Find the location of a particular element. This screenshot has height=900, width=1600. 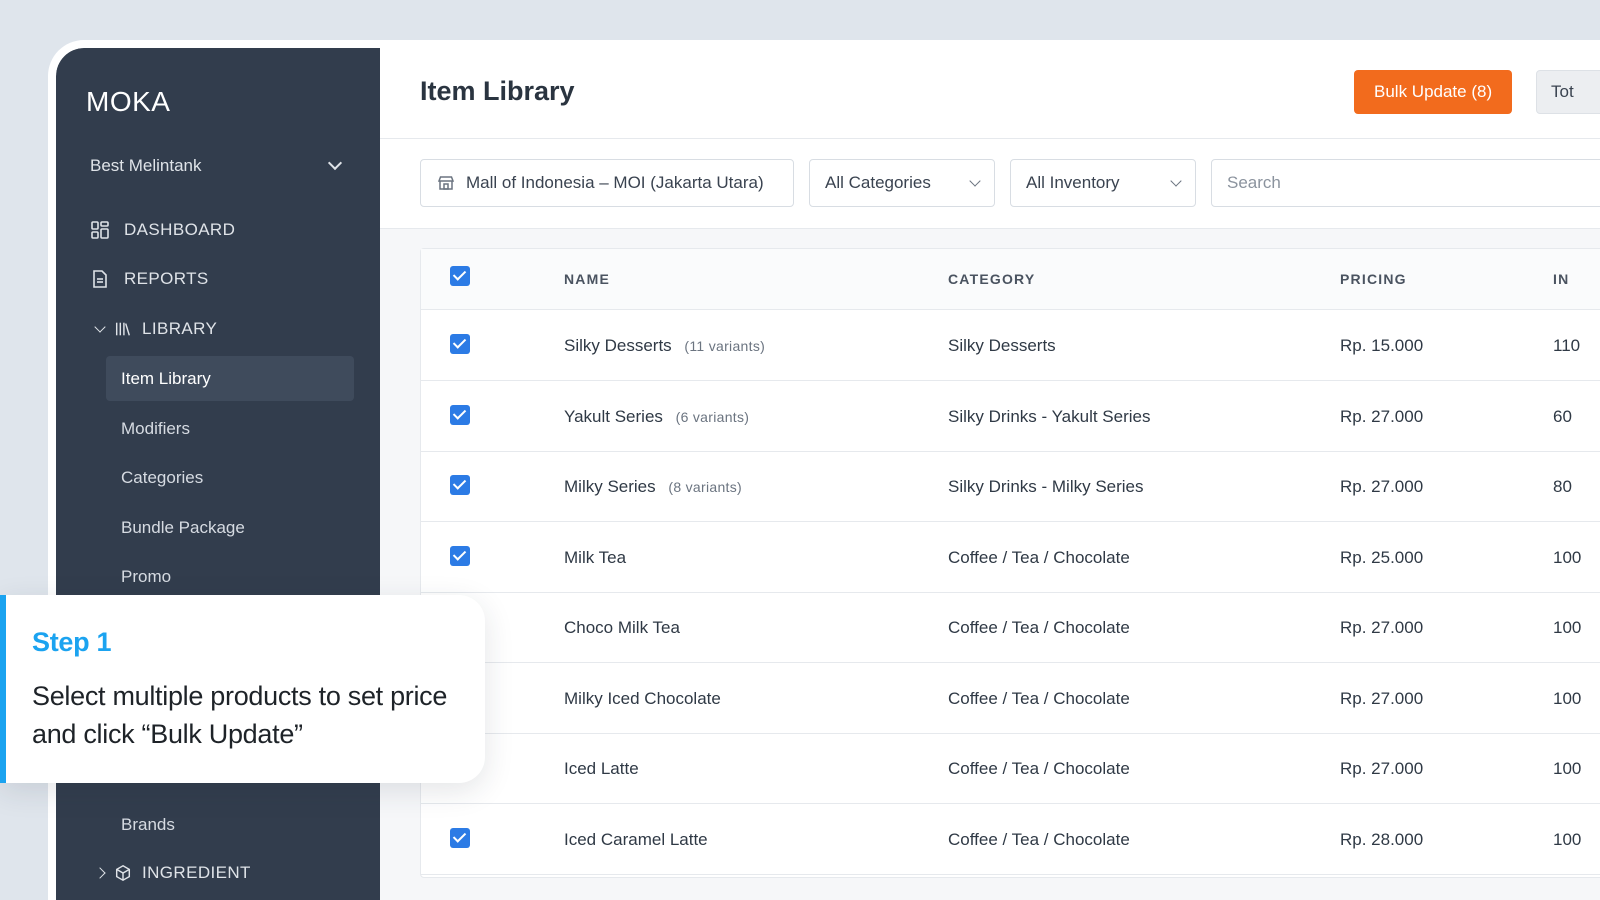

item-variants: (11 variants) is located at coordinates (725, 346).